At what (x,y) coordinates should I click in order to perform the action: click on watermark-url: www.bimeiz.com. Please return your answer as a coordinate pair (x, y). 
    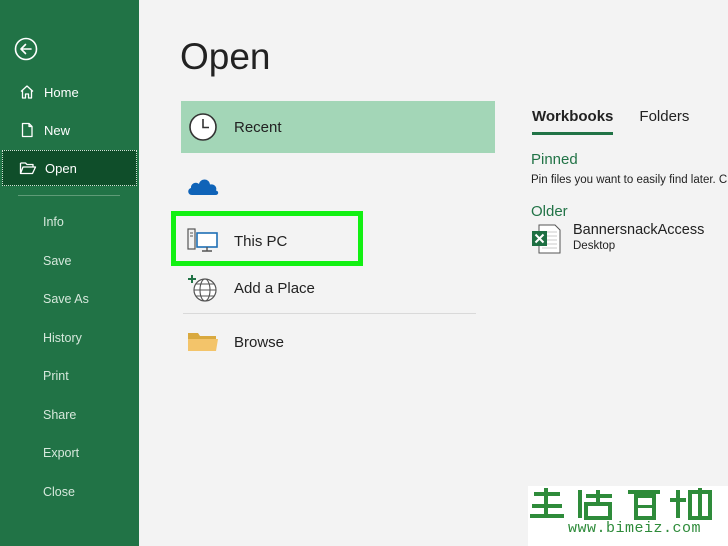
    Looking at the image, I should click on (635, 528).